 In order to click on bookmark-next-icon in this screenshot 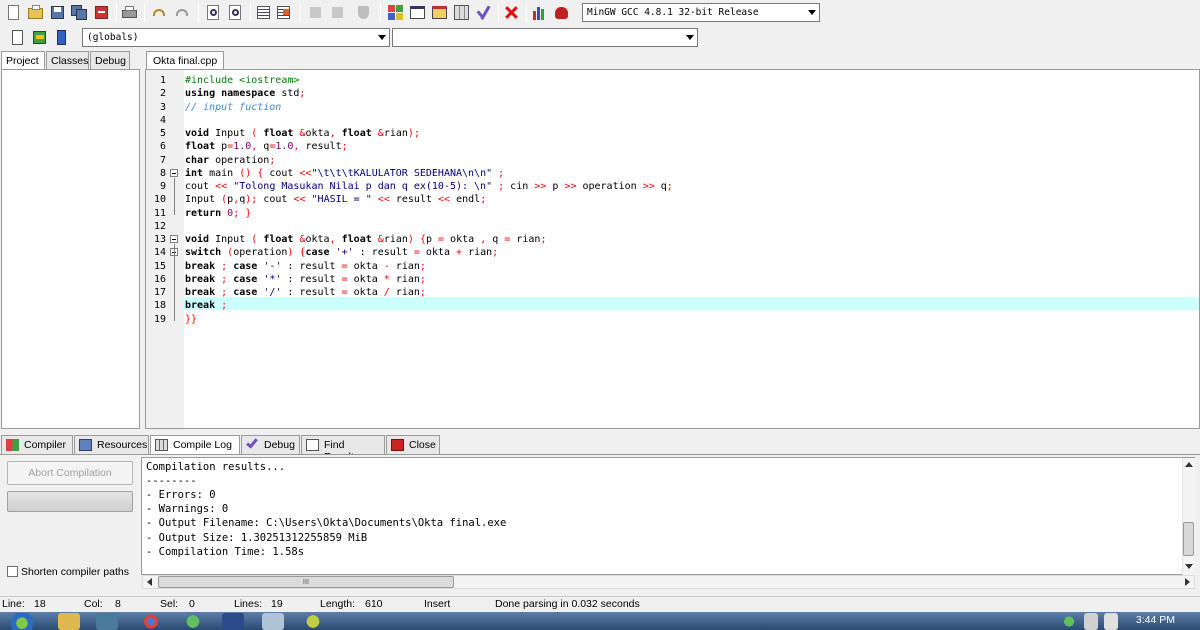, I will do `click(337, 12)`.